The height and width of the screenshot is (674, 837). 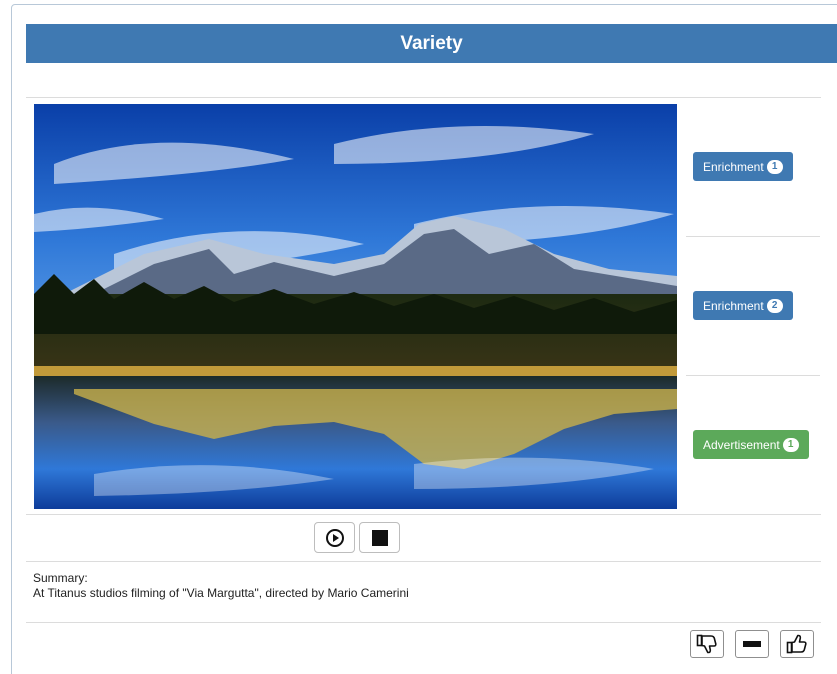 I want to click on advertisement-button: Advertisement 1, so click(x=751, y=444).